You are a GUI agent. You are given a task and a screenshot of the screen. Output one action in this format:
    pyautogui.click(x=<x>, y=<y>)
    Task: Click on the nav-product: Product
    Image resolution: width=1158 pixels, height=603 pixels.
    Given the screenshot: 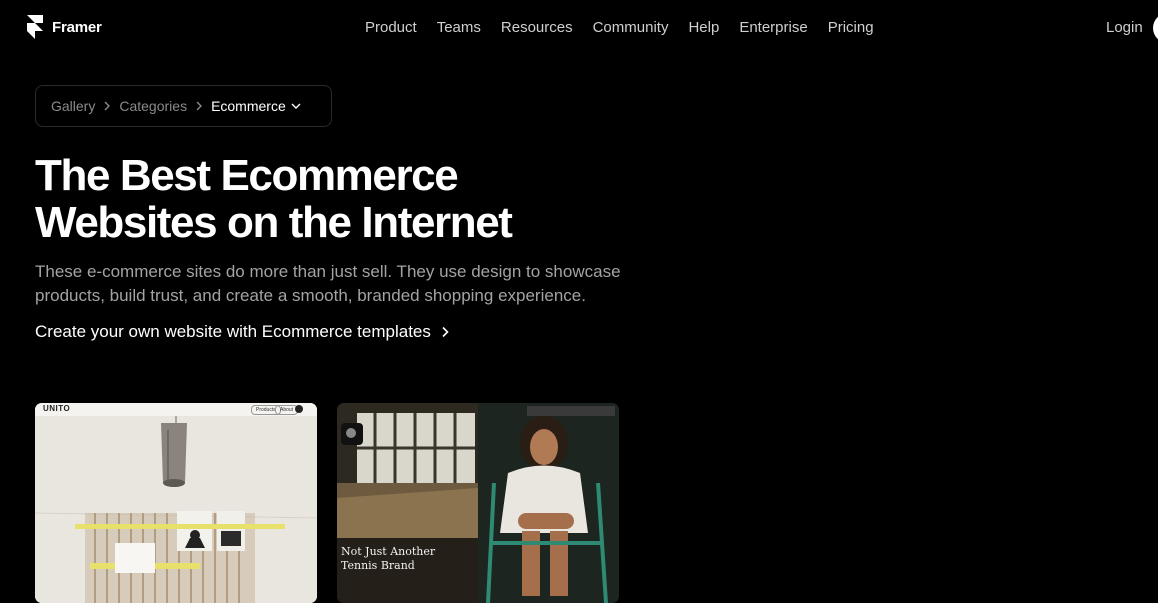 What is the action you would take?
    pyautogui.click(x=391, y=28)
    